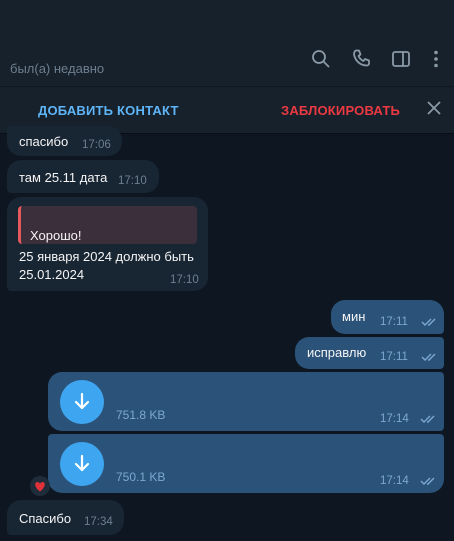 The height and width of the screenshot is (541, 454). I want to click on sidebar-toggle-icon, so click(401, 59).